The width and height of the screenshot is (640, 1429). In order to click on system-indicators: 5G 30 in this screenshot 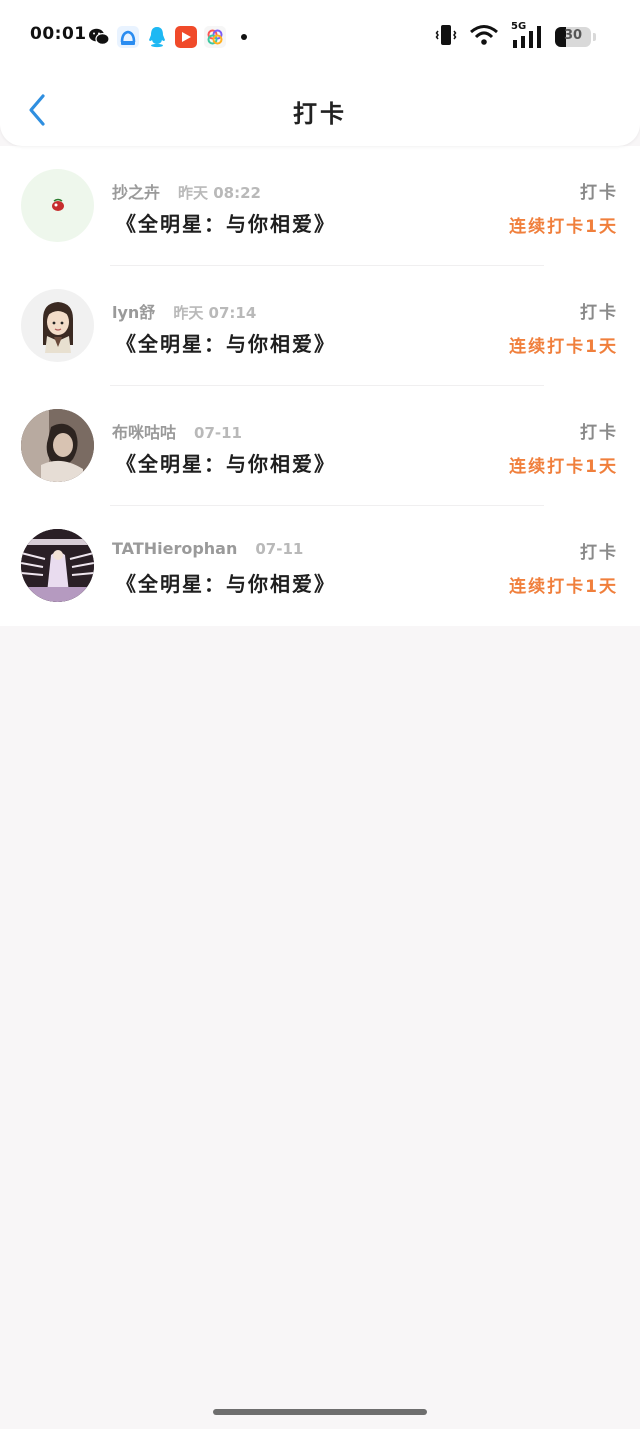, I will do `click(515, 36)`.